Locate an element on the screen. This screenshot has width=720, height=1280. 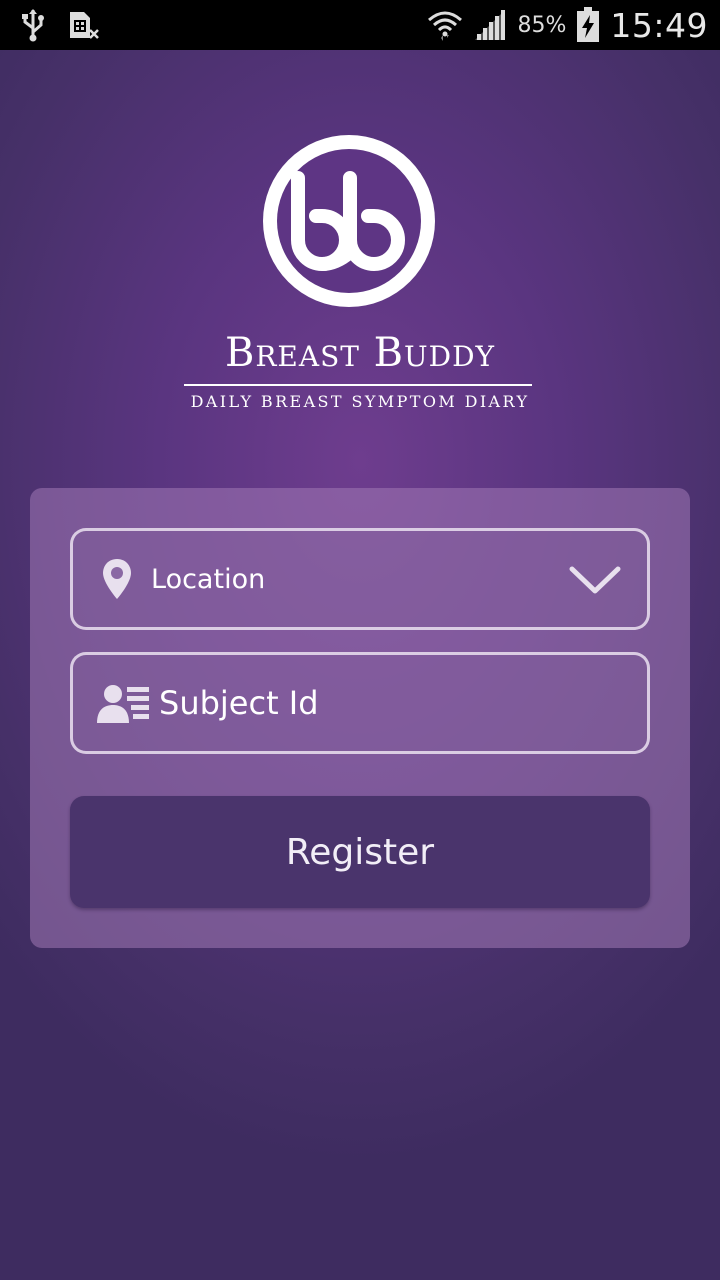
battery-charging-icon is located at coordinates (588, 24).